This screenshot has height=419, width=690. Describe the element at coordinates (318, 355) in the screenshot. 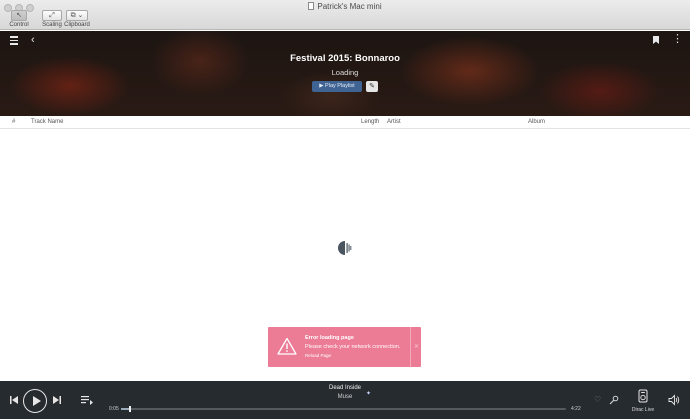

I see `reload-page-link: Reload Page` at that location.